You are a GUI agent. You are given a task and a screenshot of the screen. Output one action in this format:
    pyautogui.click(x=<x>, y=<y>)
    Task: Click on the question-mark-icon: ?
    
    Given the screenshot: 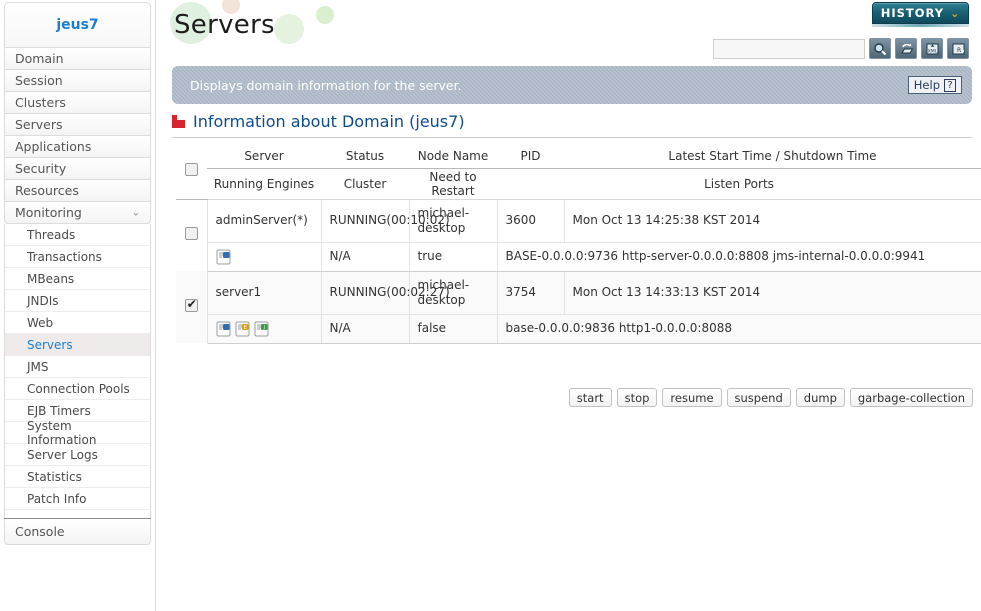 What is the action you would take?
    pyautogui.click(x=950, y=85)
    